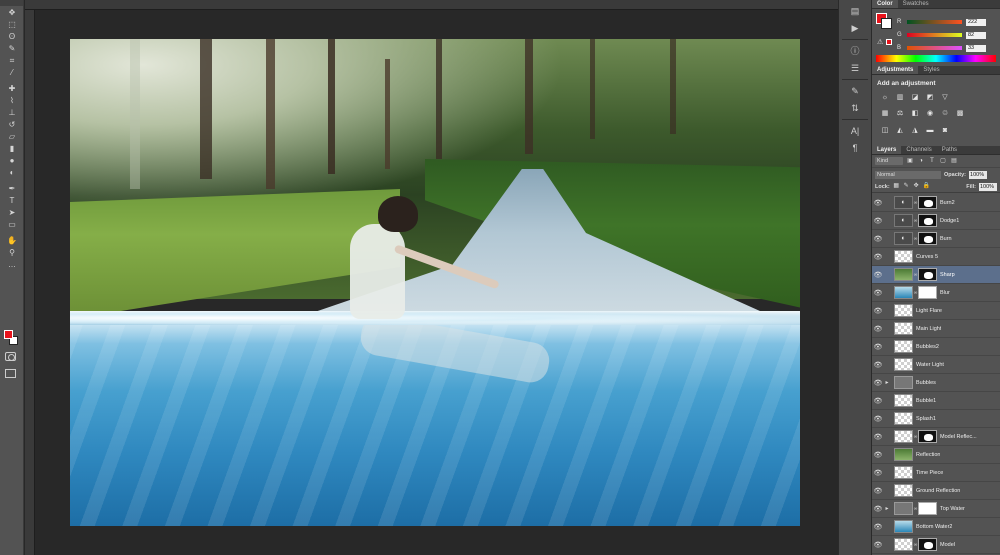 This screenshot has width=1000, height=555. What do you see at coordinates (12, 100) in the screenshot?
I see `brush-tool-icon: ⌇` at bounding box center [12, 100].